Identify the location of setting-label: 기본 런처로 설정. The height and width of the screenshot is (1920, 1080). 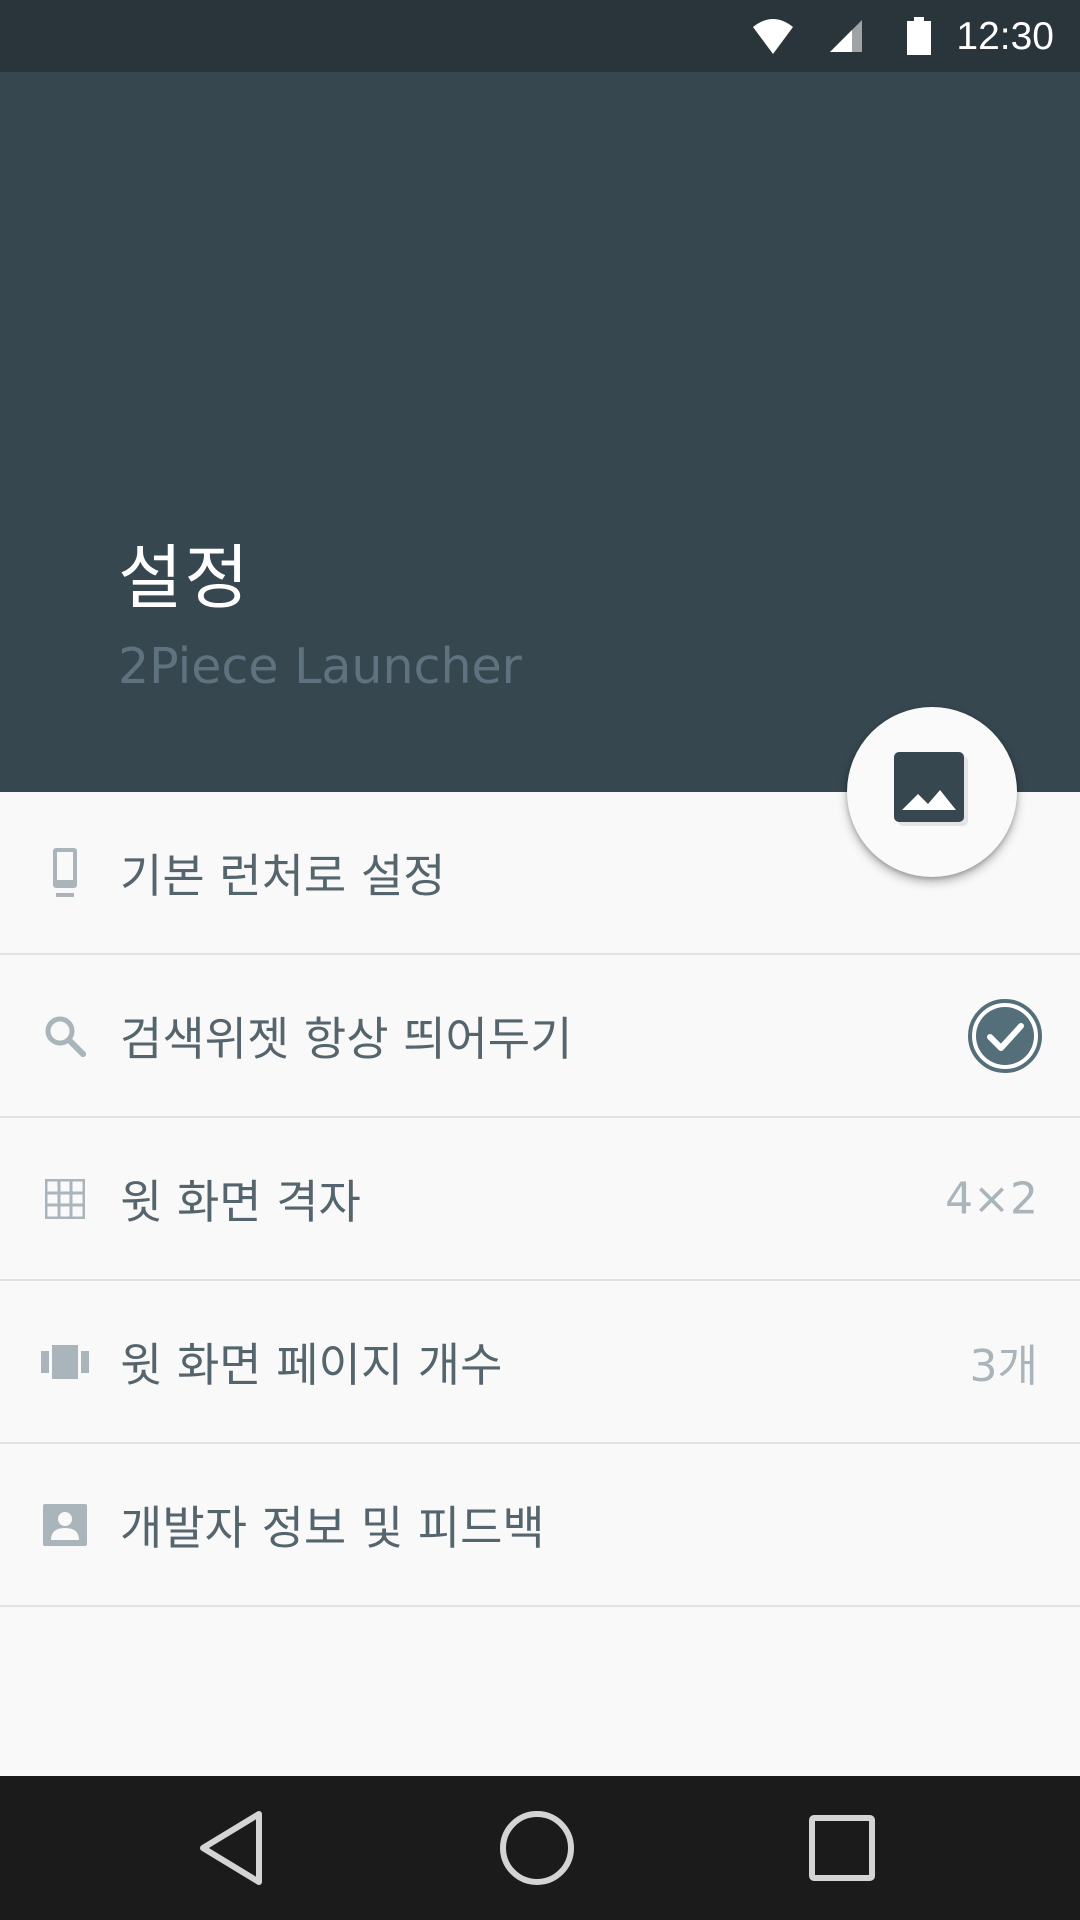
(283, 875).